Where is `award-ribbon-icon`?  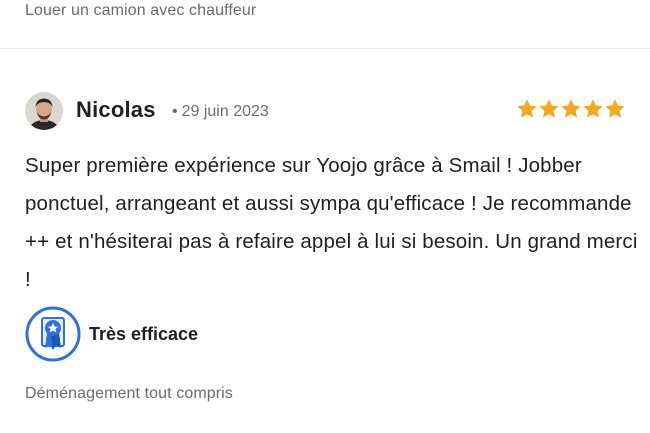
award-ribbon-icon is located at coordinates (53, 334).